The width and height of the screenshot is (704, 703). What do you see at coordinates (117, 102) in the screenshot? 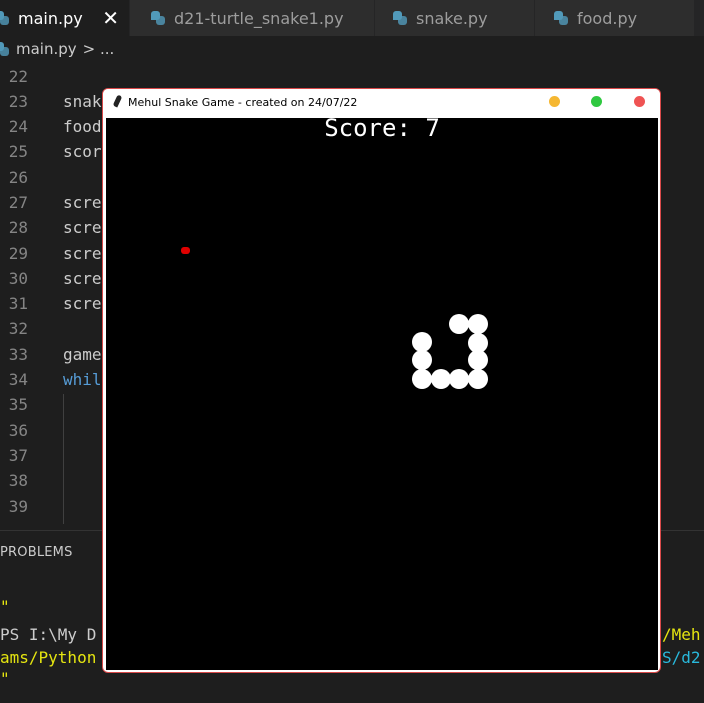
I see `feather-icon` at bounding box center [117, 102].